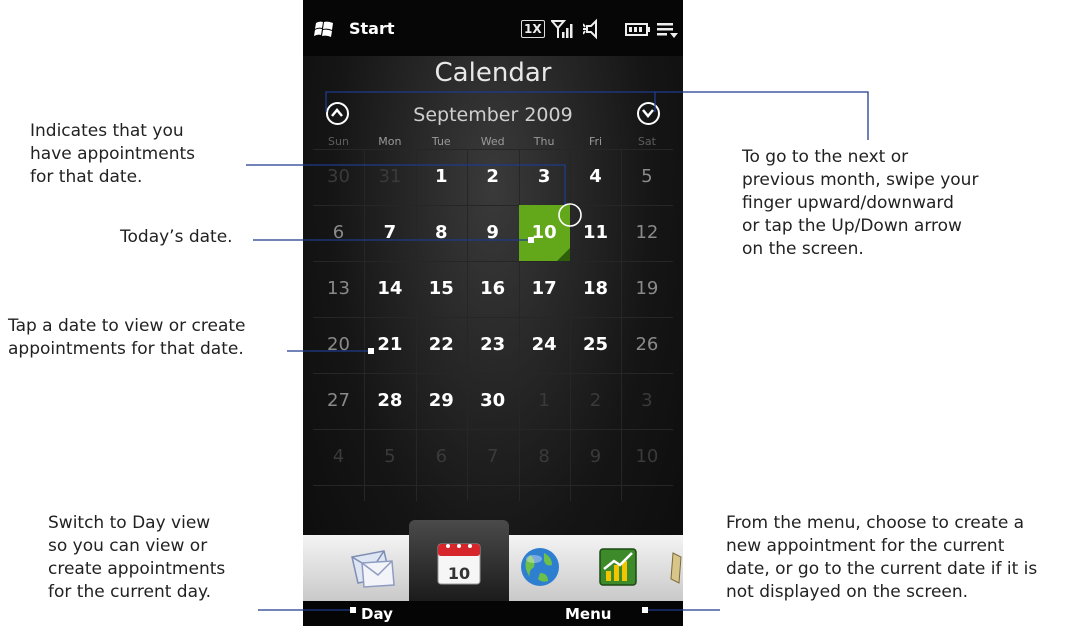  I want to click on callout-line: on the screen., so click(803, 249).